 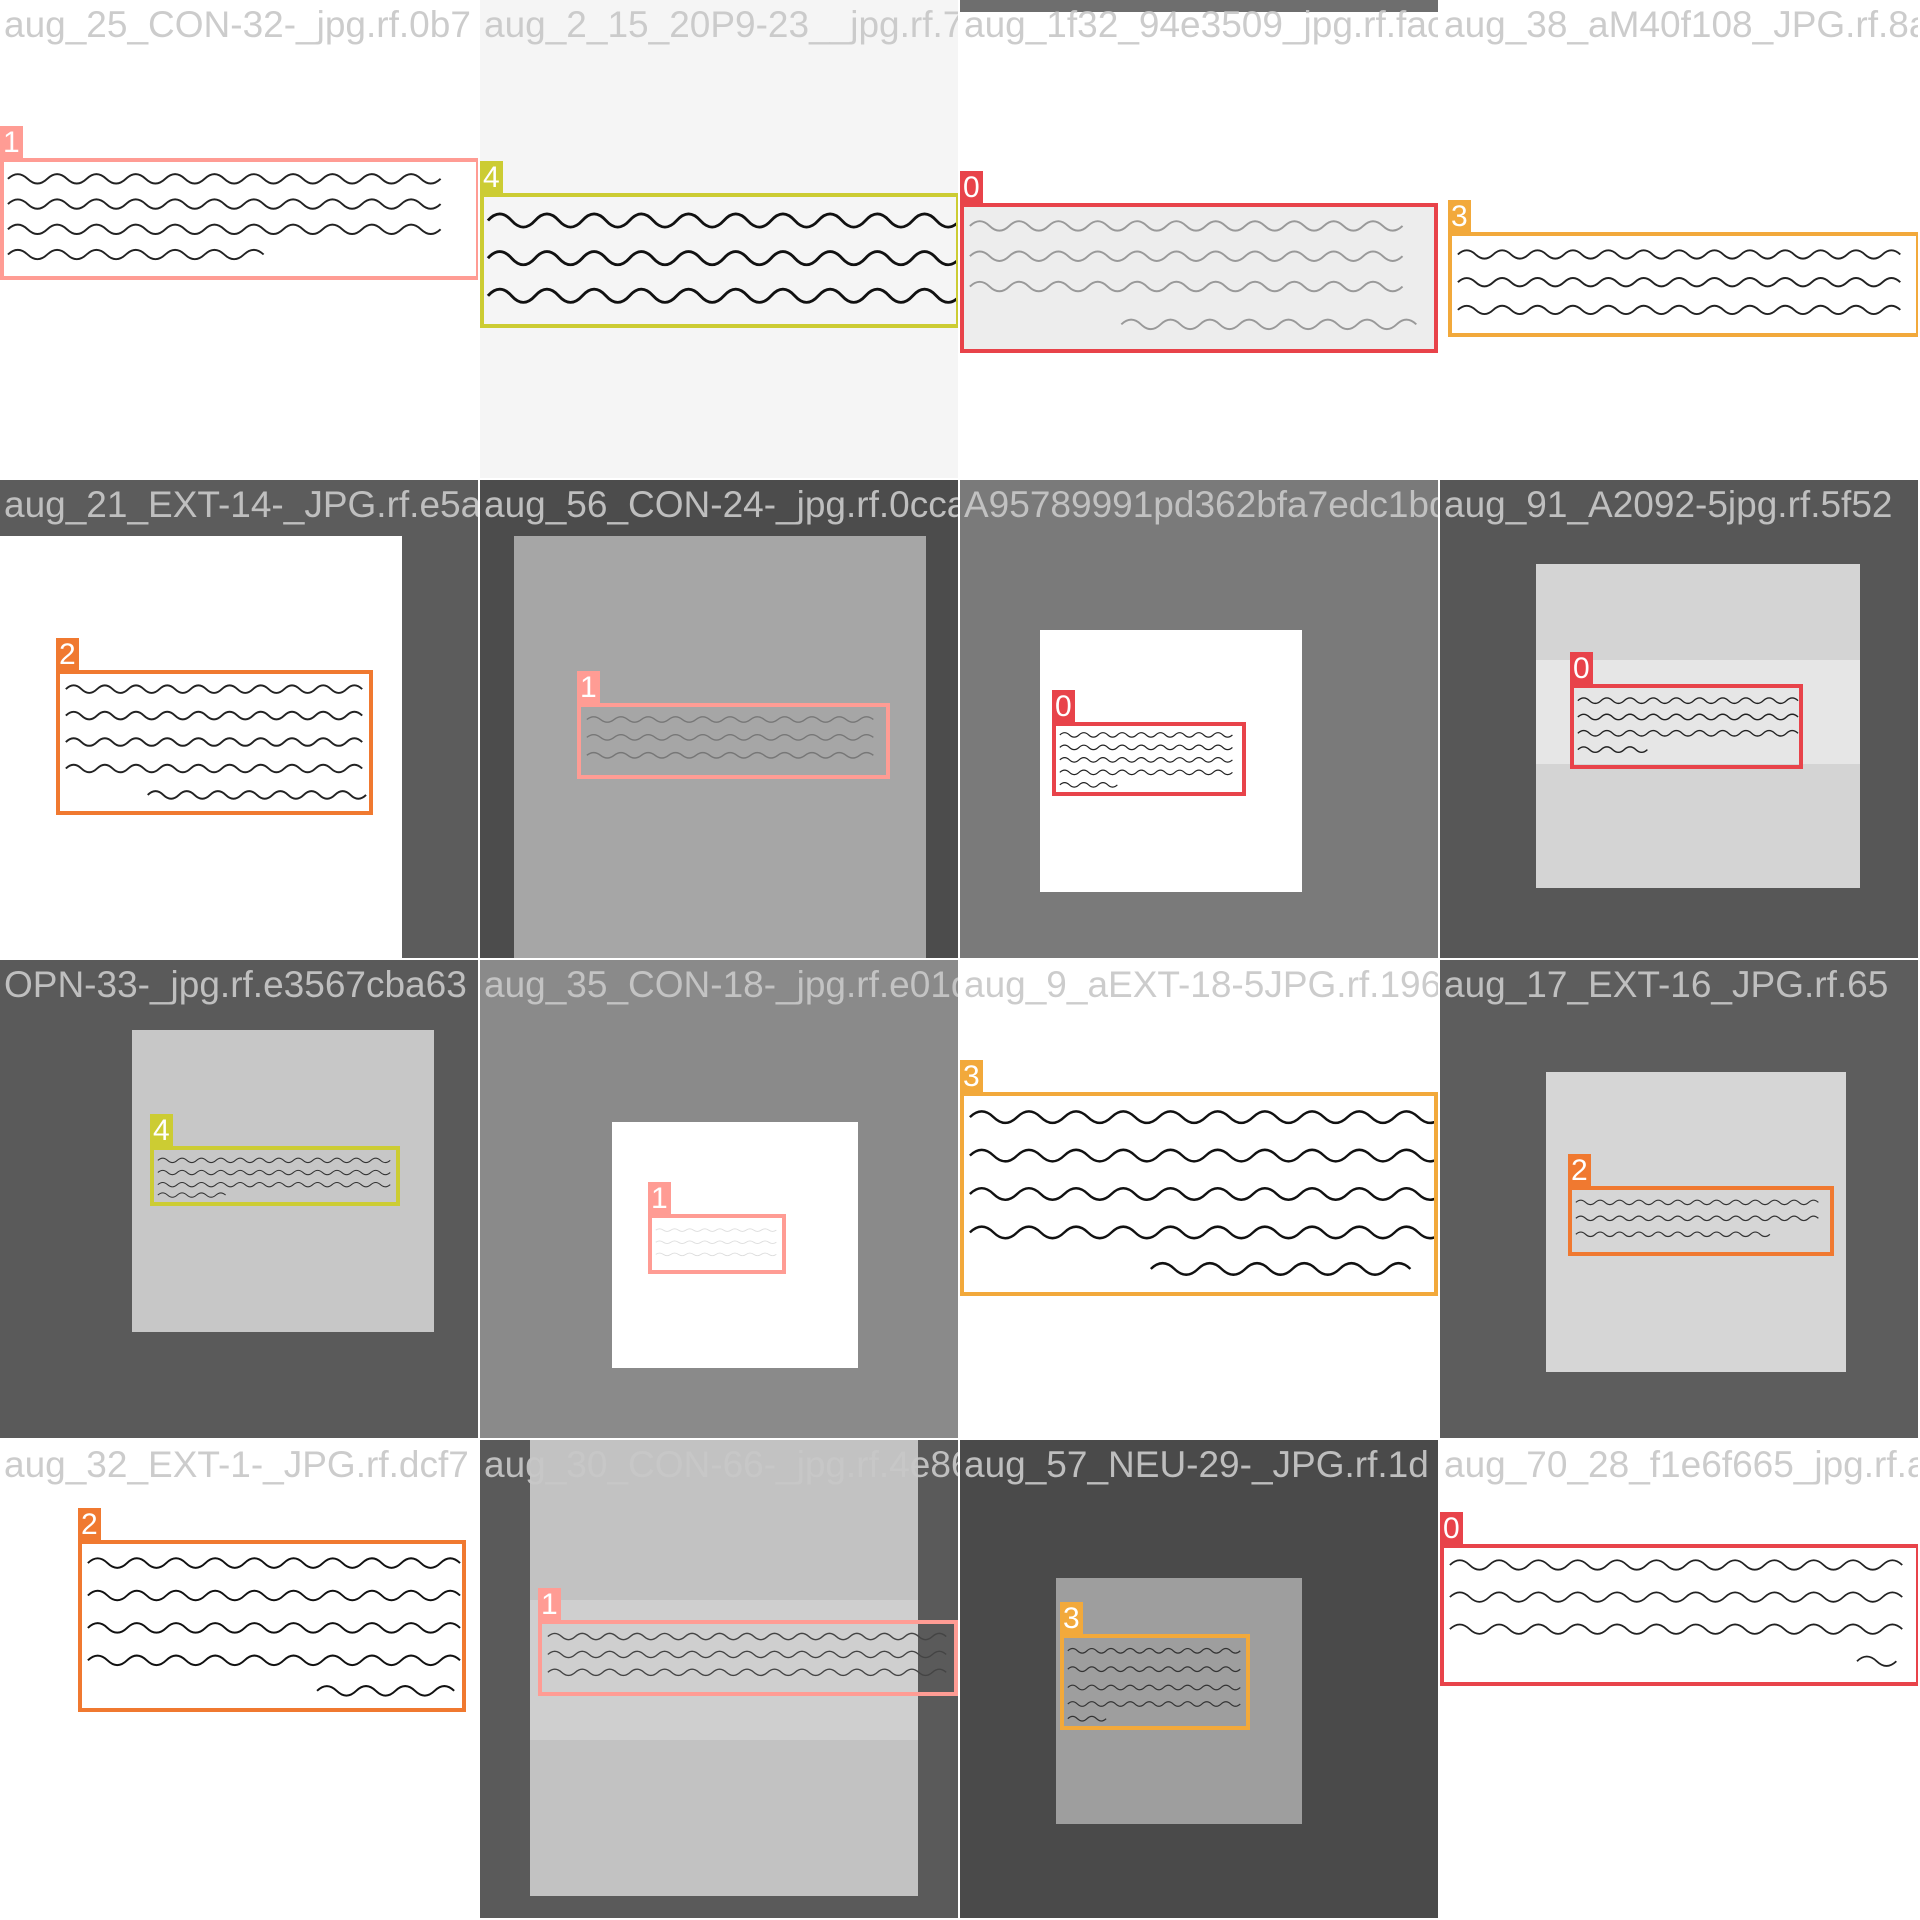 What do you see at coordinates (1202, 24) in the screenshot?
I see `tile-title: aug_1f32_94e3509_jpg.rf.face` at bounding box center [1202, 24].